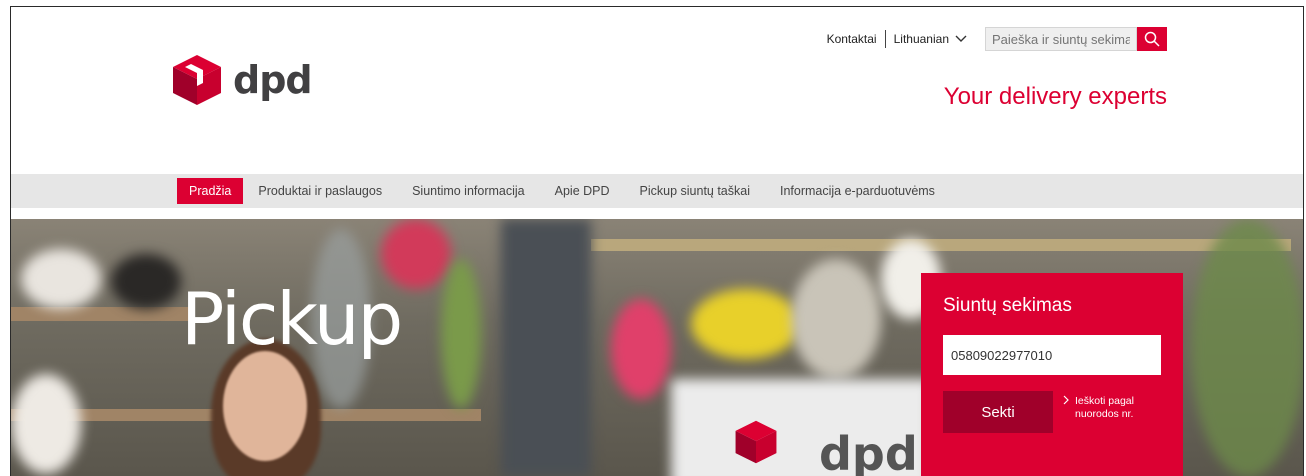 This screenshot has width=1306, height=476. I want to click on language-label: Lithuanian, so click(921, 39).